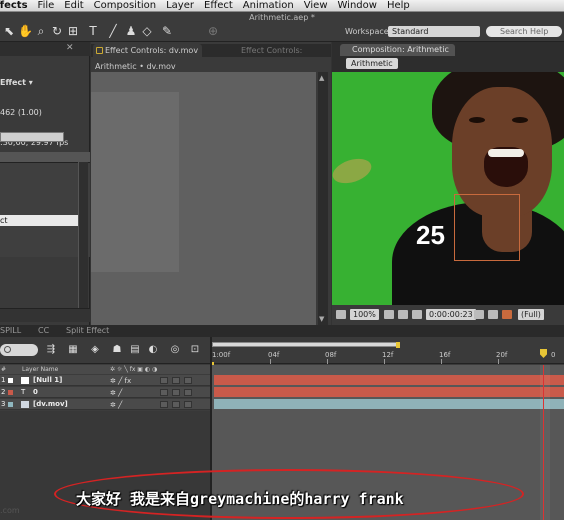 This screenshot has height=520, width=564. What do you see at coordinates (213, 31) in the screenshot?
I see `axis-mode-icon: ⊕` at bounding box center [213, 31].